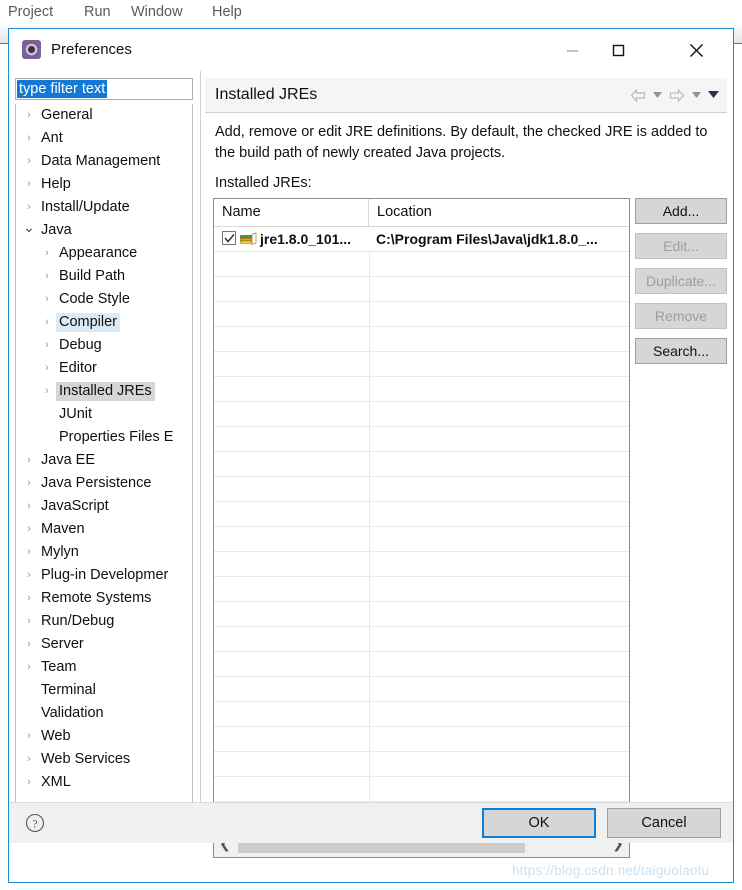  Describe the element at coordinates (696, 50) in the screenshot. I see `close-icon` at that location.